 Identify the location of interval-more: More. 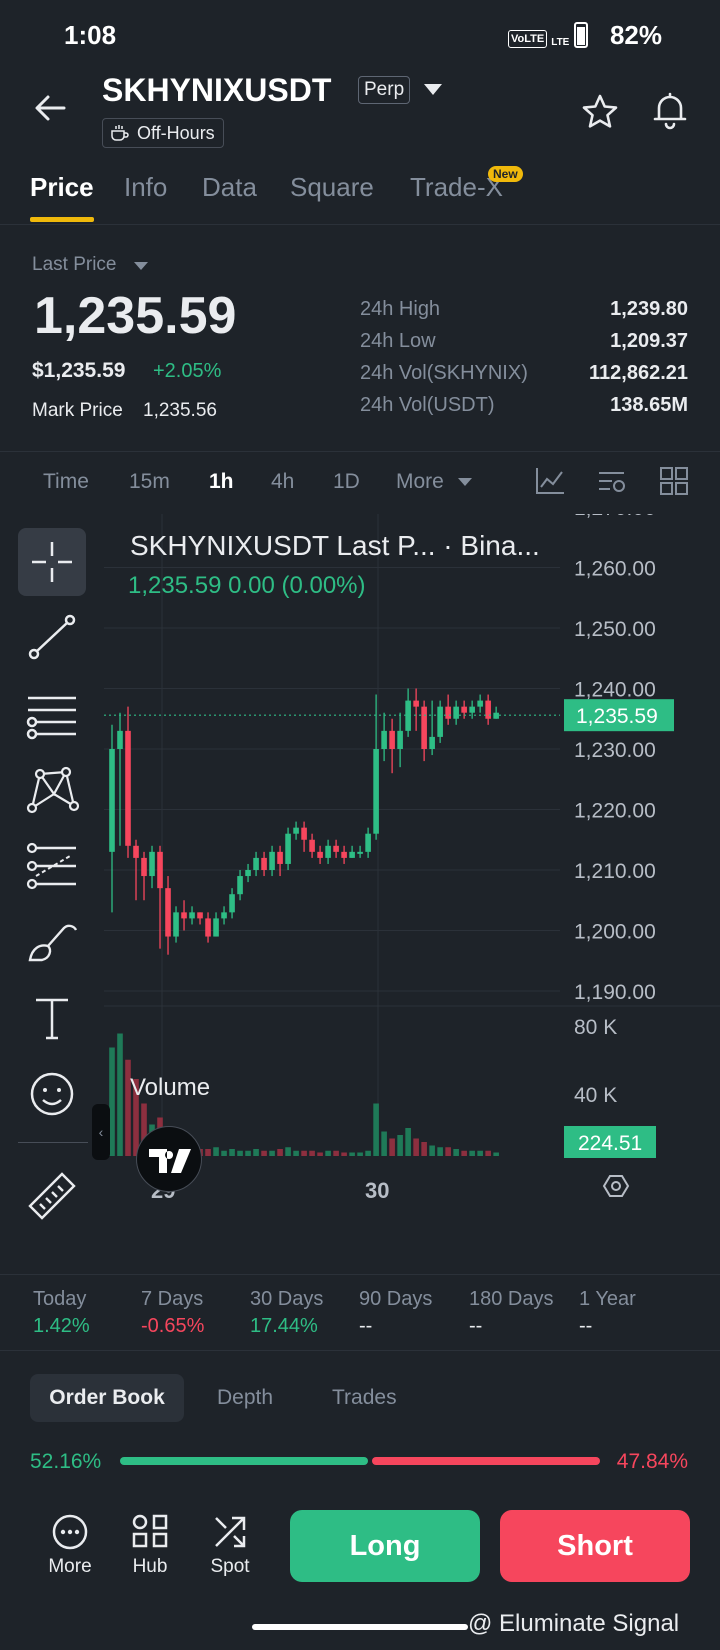
(420, 482).